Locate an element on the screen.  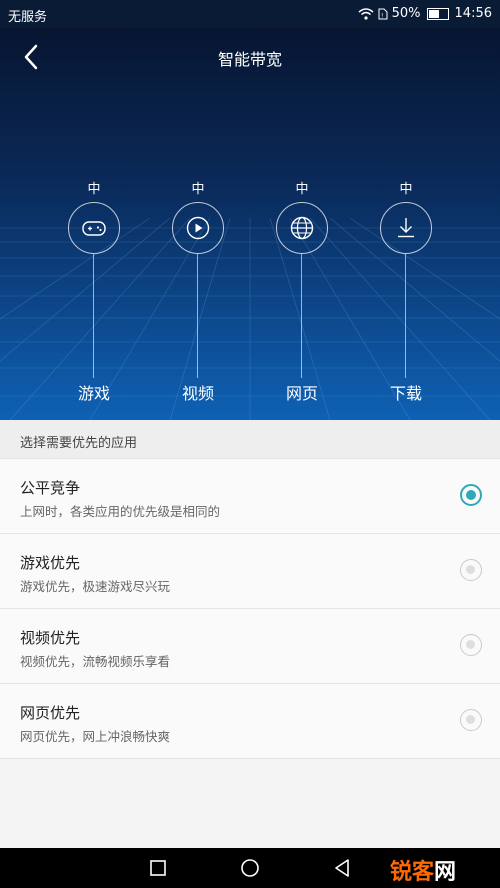
triangle-back-icon is located at coordinates (342, 868).